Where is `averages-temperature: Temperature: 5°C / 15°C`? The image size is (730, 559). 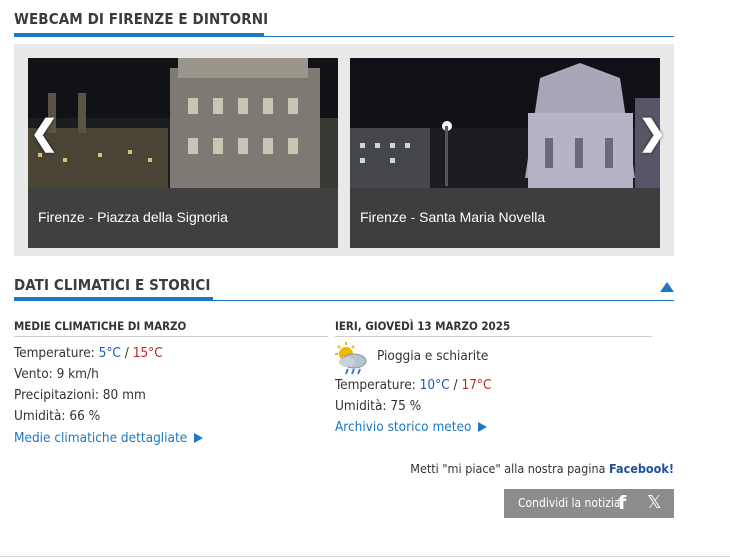
averages-temperature: Temperature: 5°C / 15°C is located at coordinates (88, 353).